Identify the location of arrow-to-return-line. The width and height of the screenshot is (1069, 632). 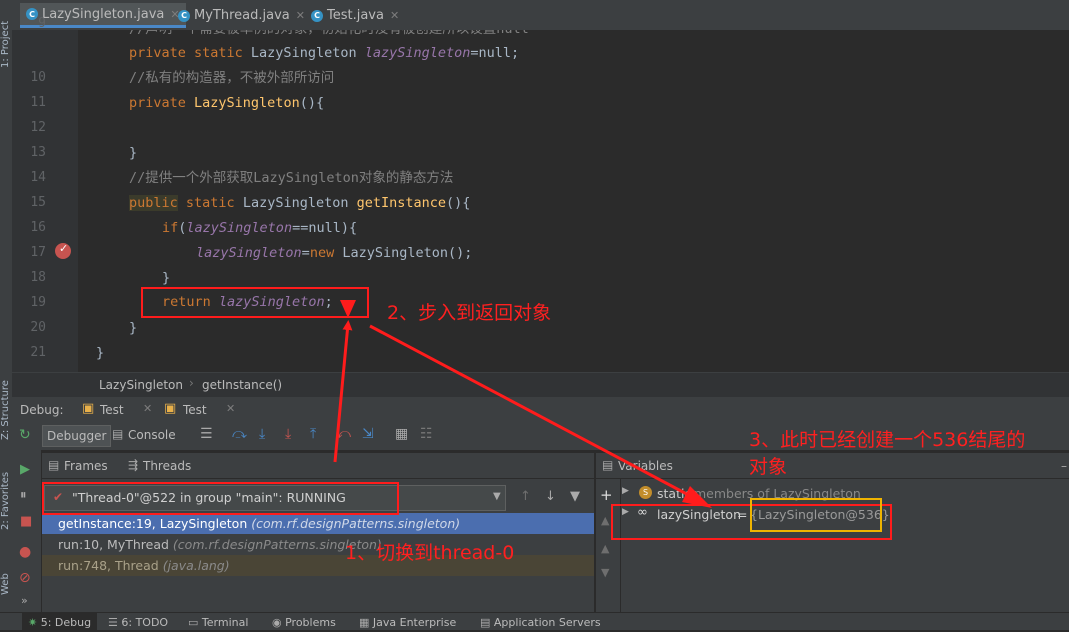
(343, 391).